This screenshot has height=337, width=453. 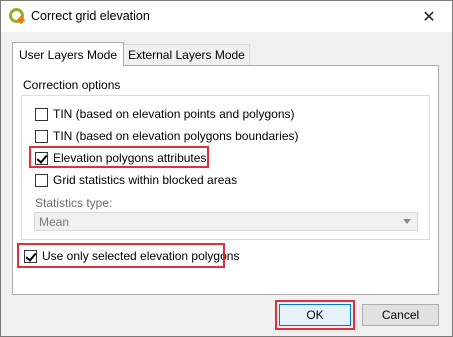 What do you see at coordinates (90, 16) in the screenshot?
I see `window-title: Correct grid elevation` at bounding box center [90, 16].